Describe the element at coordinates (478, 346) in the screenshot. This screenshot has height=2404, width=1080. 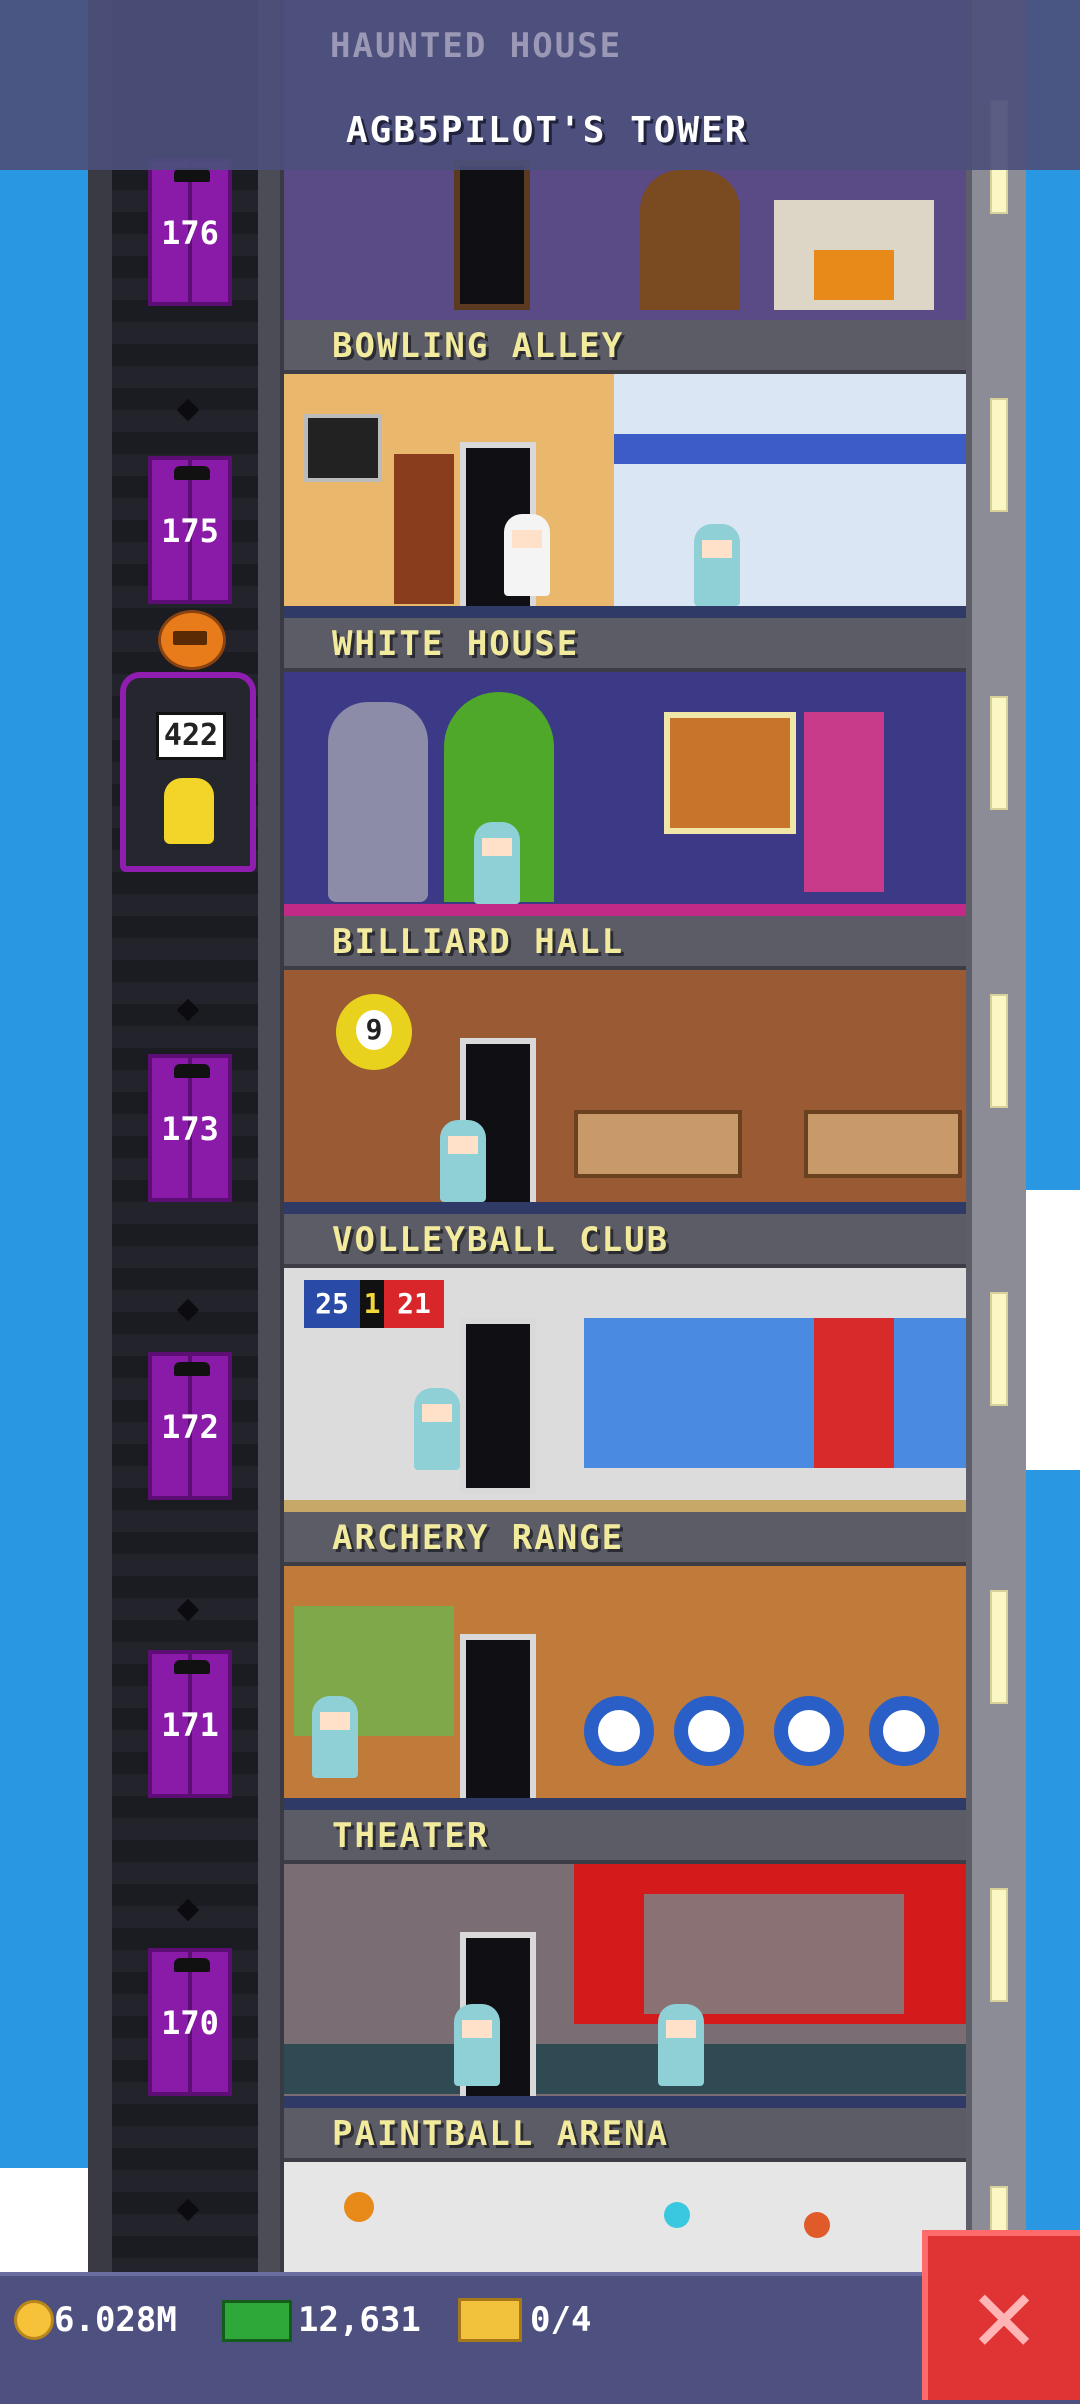
I see `floor-name: BOWLING ALLEY` at that location.